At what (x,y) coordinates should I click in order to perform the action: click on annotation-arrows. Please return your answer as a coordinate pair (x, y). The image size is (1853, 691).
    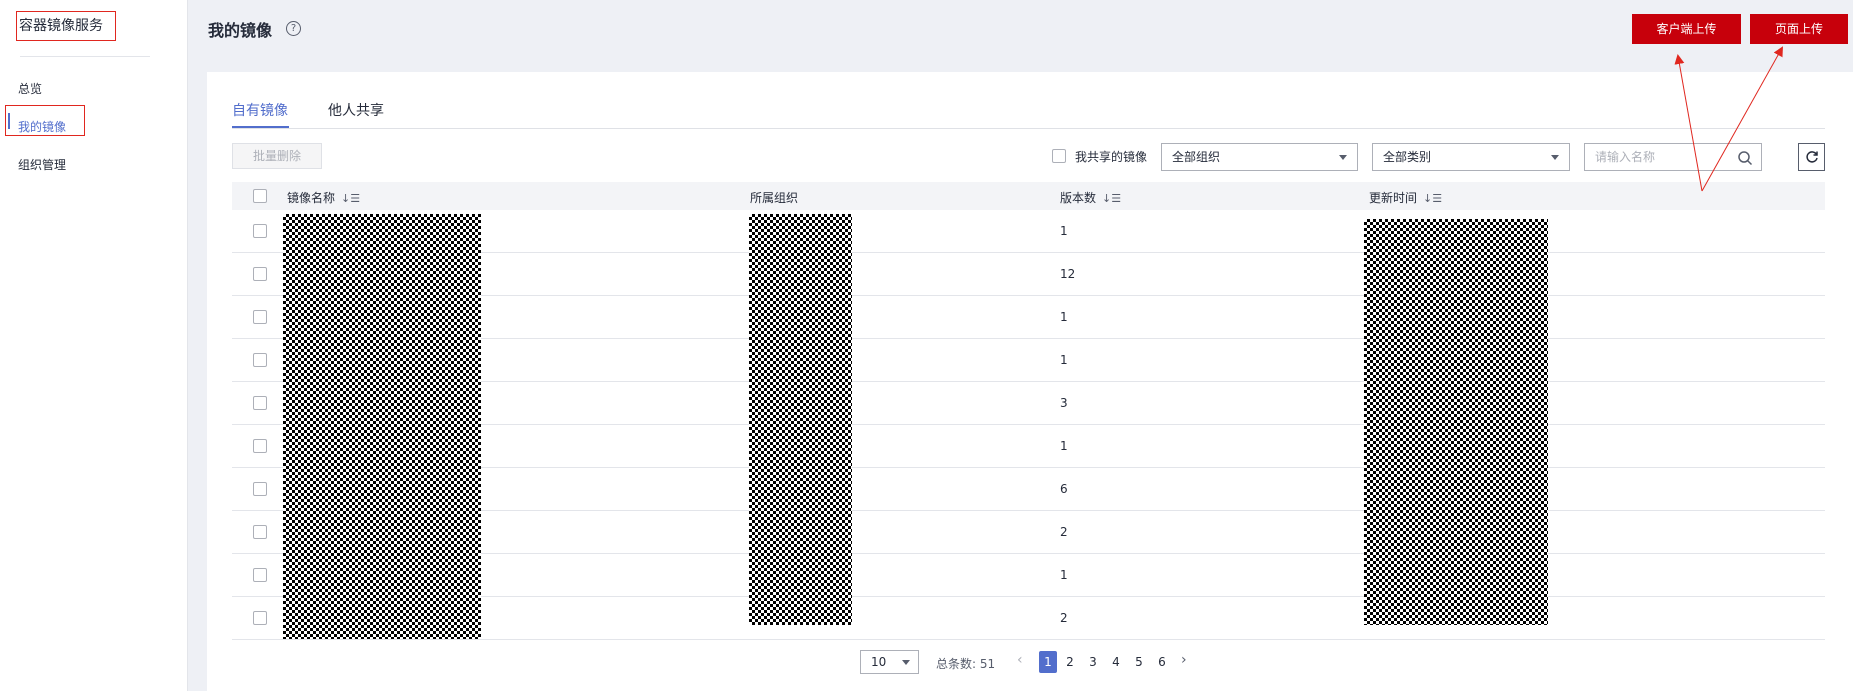
    Looking at the image, I should click on (1728, 119).